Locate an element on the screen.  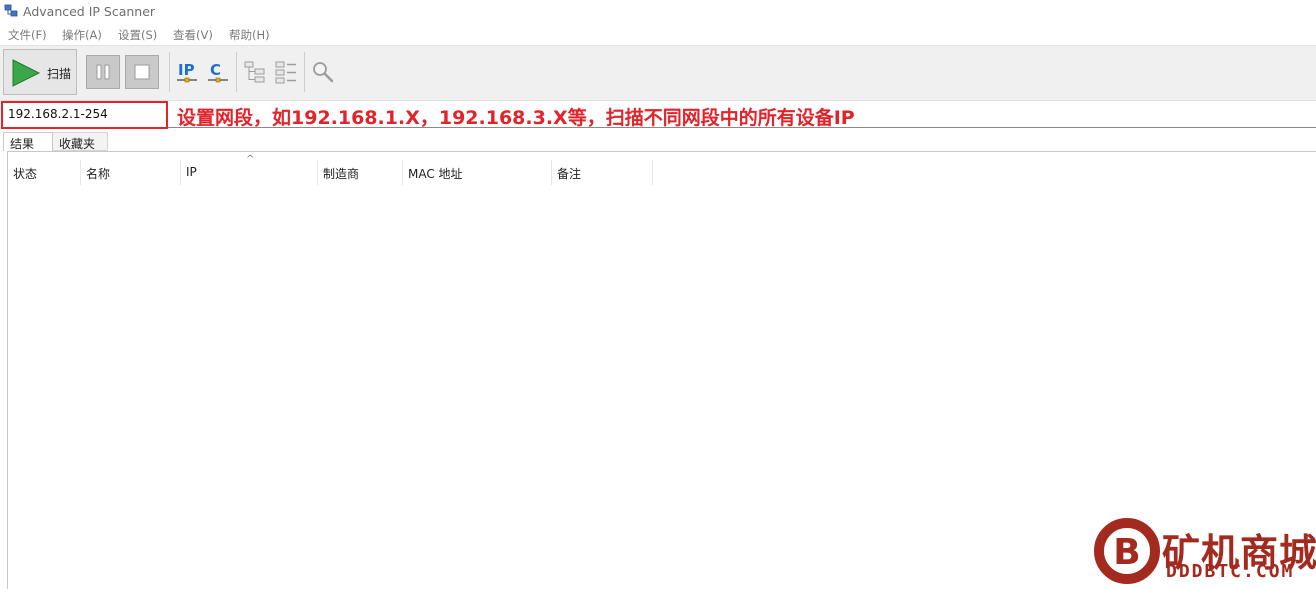
expand-tree-icon is located at coordinates (254, 72).